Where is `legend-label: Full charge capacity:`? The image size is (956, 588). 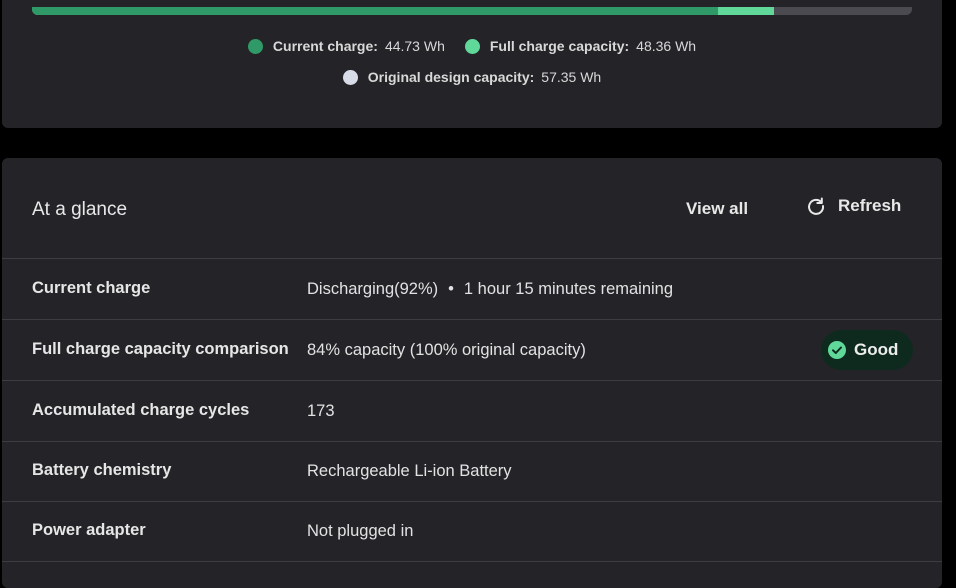
legend-label: Full charge capacity: is located at coordinates (559, 46).